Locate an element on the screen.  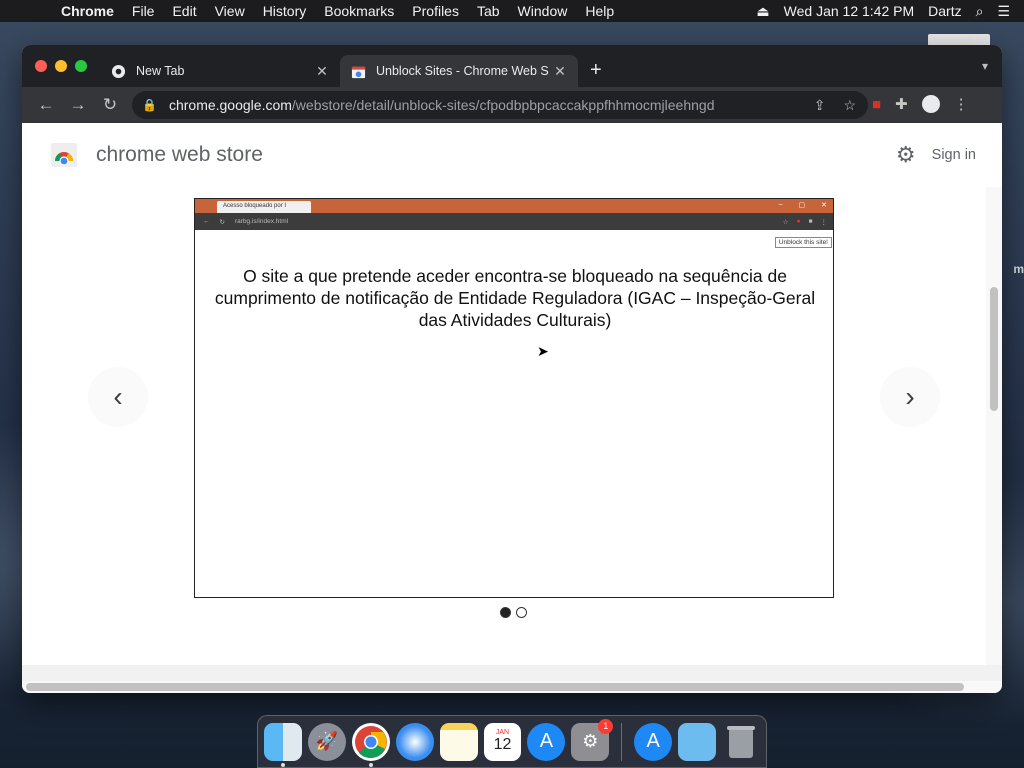
chevron-left-icon: ‹ is located at coordinates (118, 396).